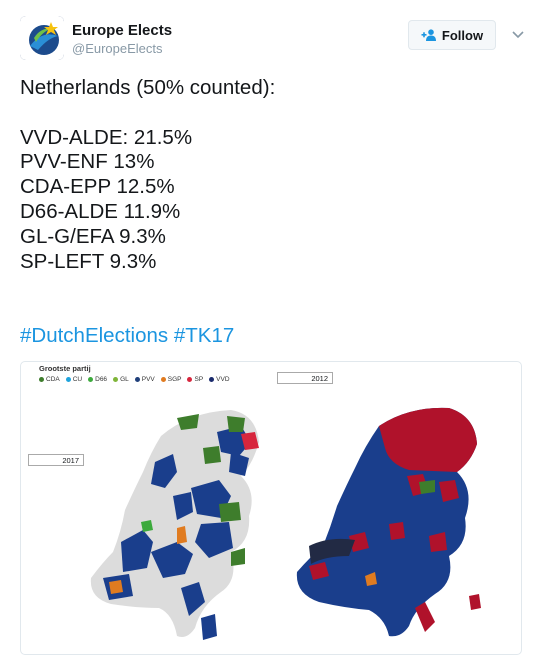 Image resolution: width=537 pixels, height=659 pixels. What do you see at coordinates (77, 379) in the screenshot?
I see `legend-label: CU` at bounding box center [77, 379].